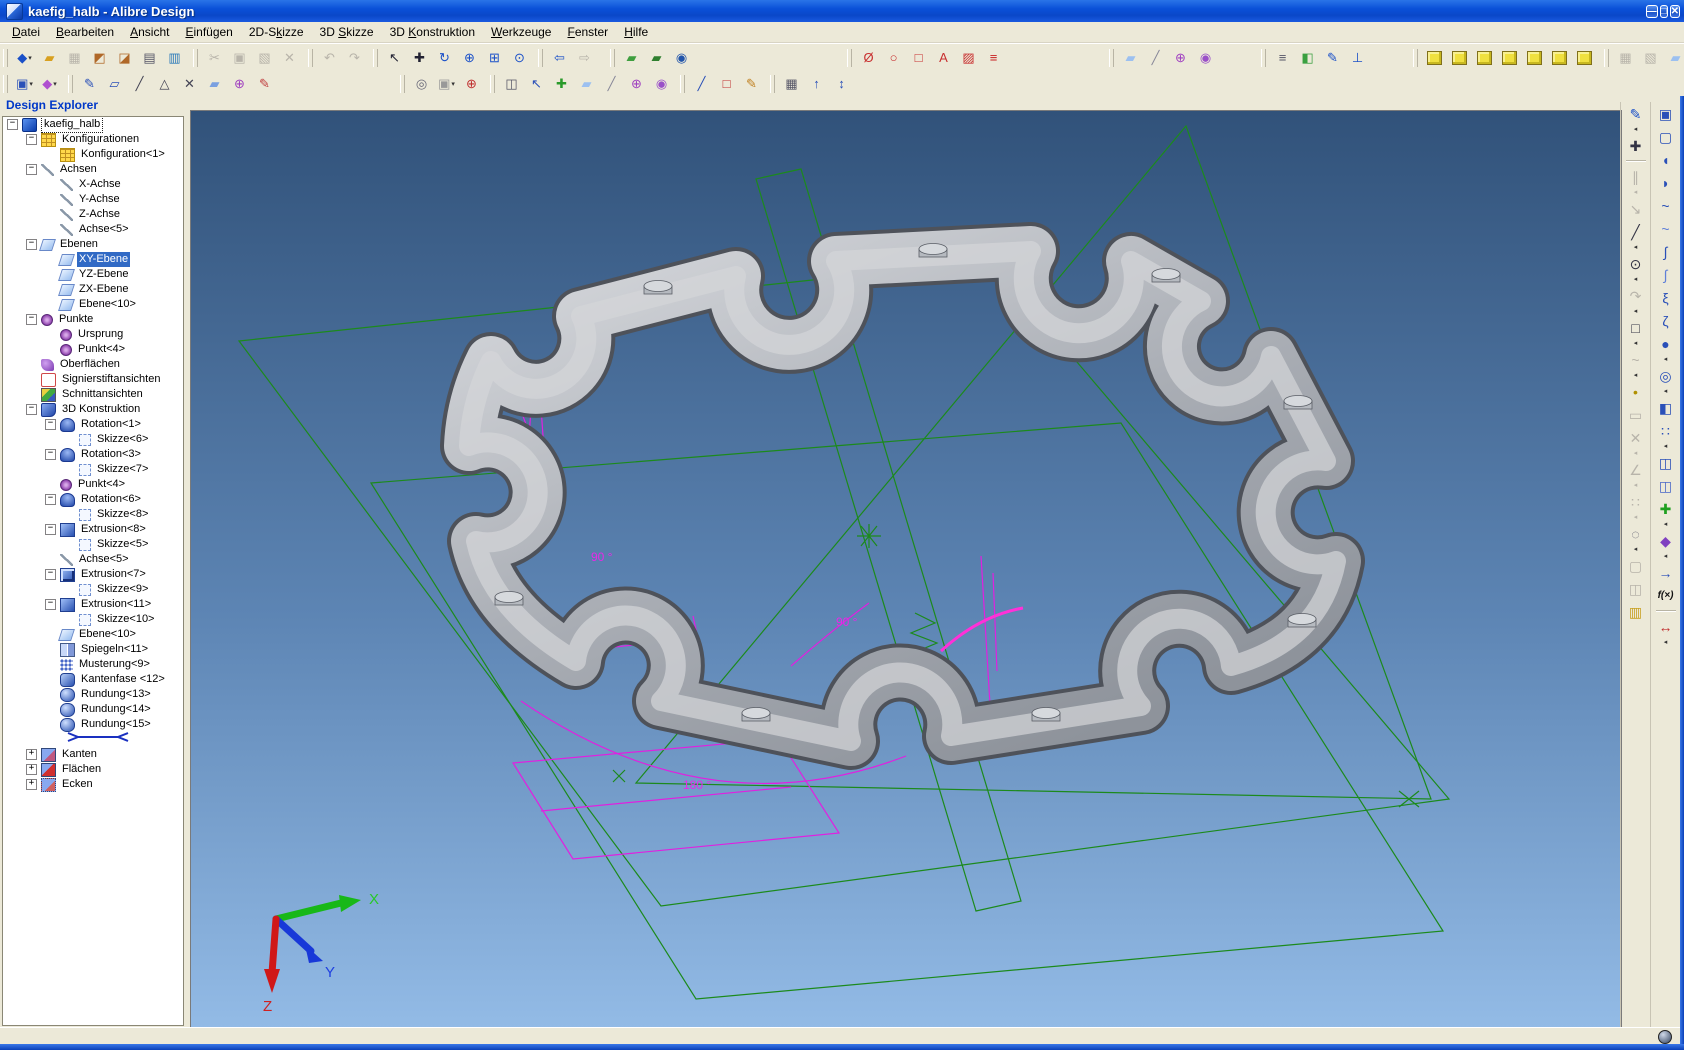 The image size is (1684, 1050). I want to click on tree-item-xy-ebene: XY-Ebene, so click(93, 259).